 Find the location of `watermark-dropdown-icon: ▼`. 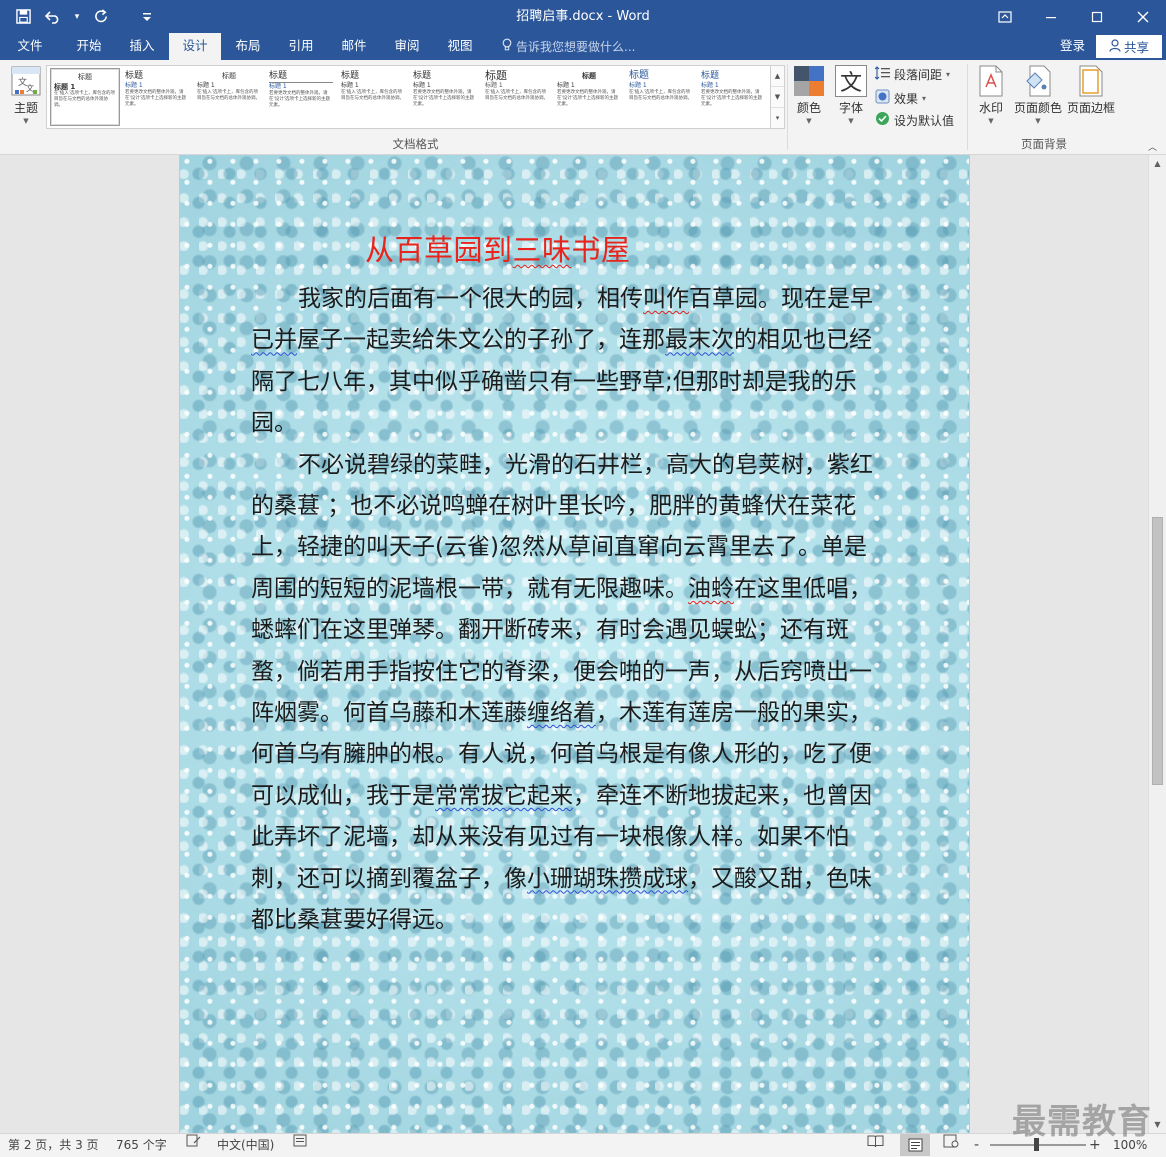

watermark-dropdown-icon: ▼ is located at coordinates (991, 121).